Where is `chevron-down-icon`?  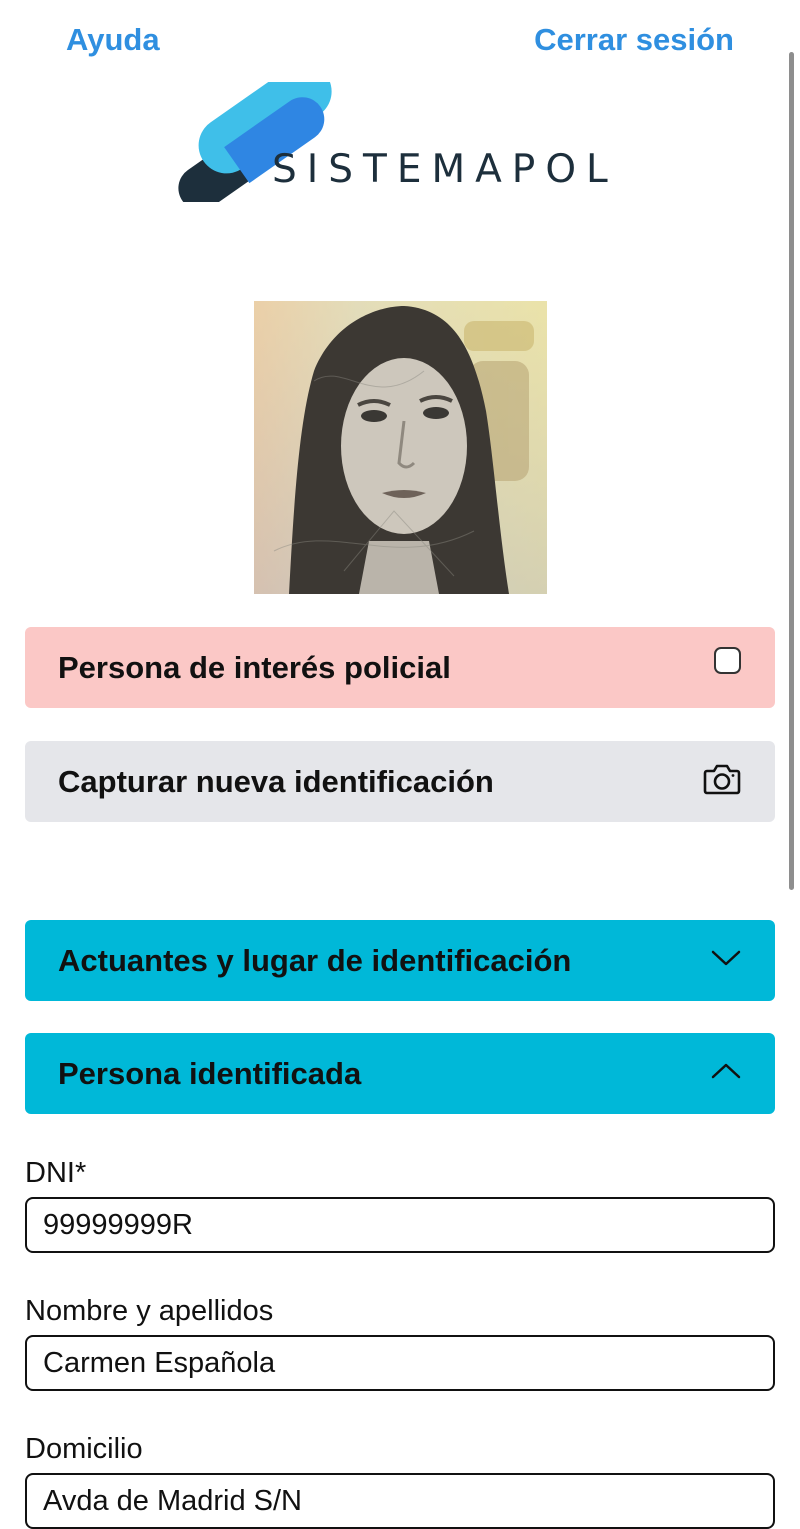
chevron-down-icon is located at coordinates (726, 960).